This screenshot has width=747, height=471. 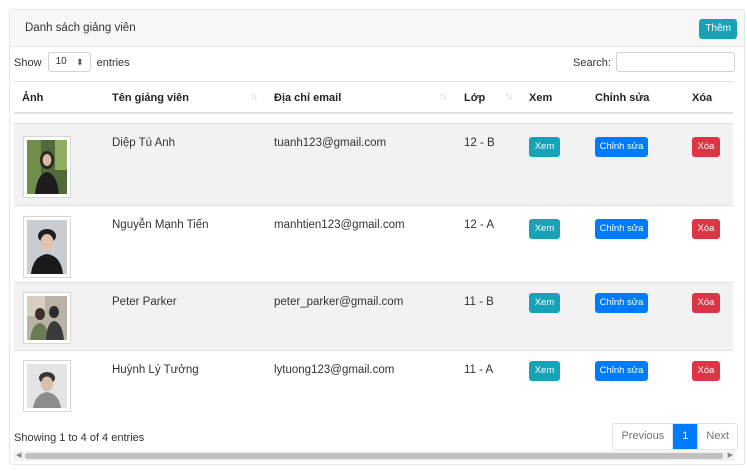 I want to click on page-title: Danh sách giảng viên, so click(x=80, y=28).